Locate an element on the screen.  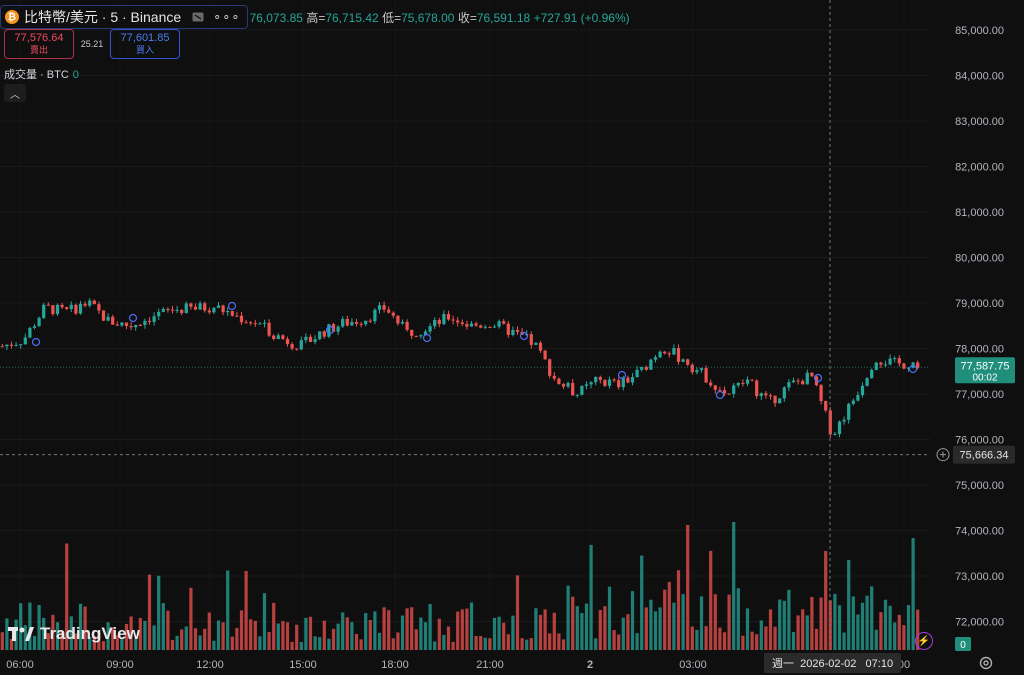
buy-button: 77,601.85 買入 is located at coordinates (145, 44).